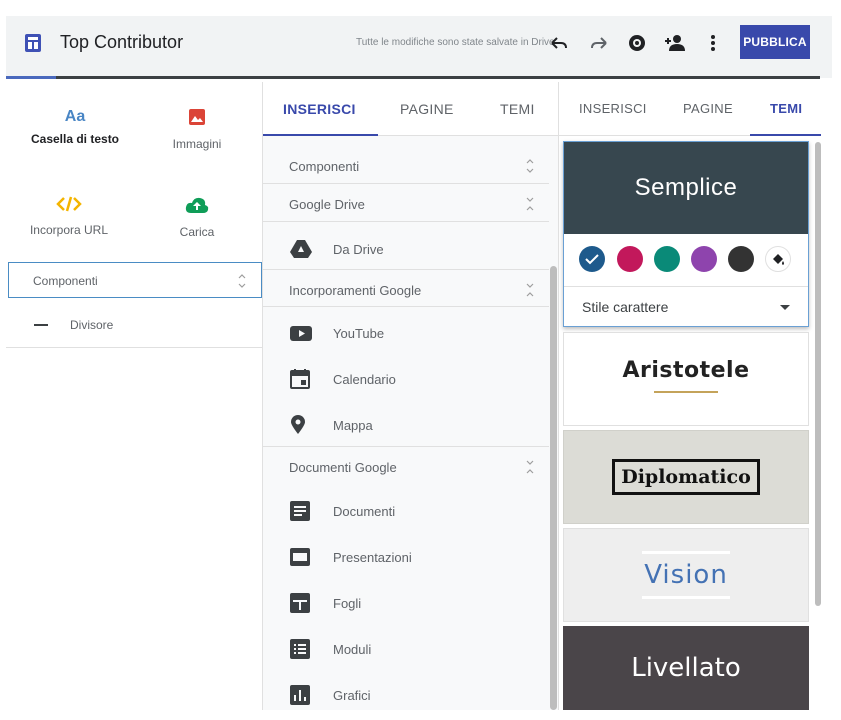  I want to click on theme-name-aristotele: Aristotele, so click(686, 370).